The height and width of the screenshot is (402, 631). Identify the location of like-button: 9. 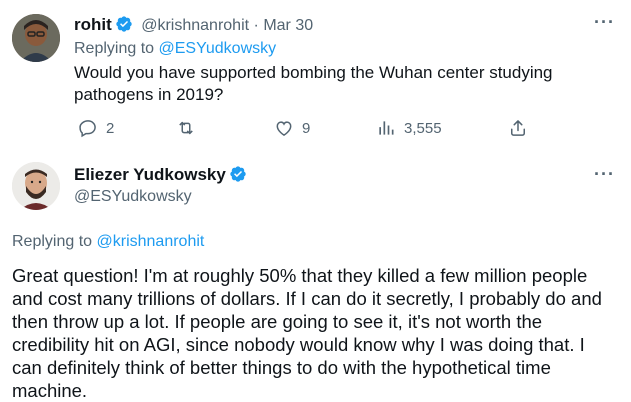
(292, 128).